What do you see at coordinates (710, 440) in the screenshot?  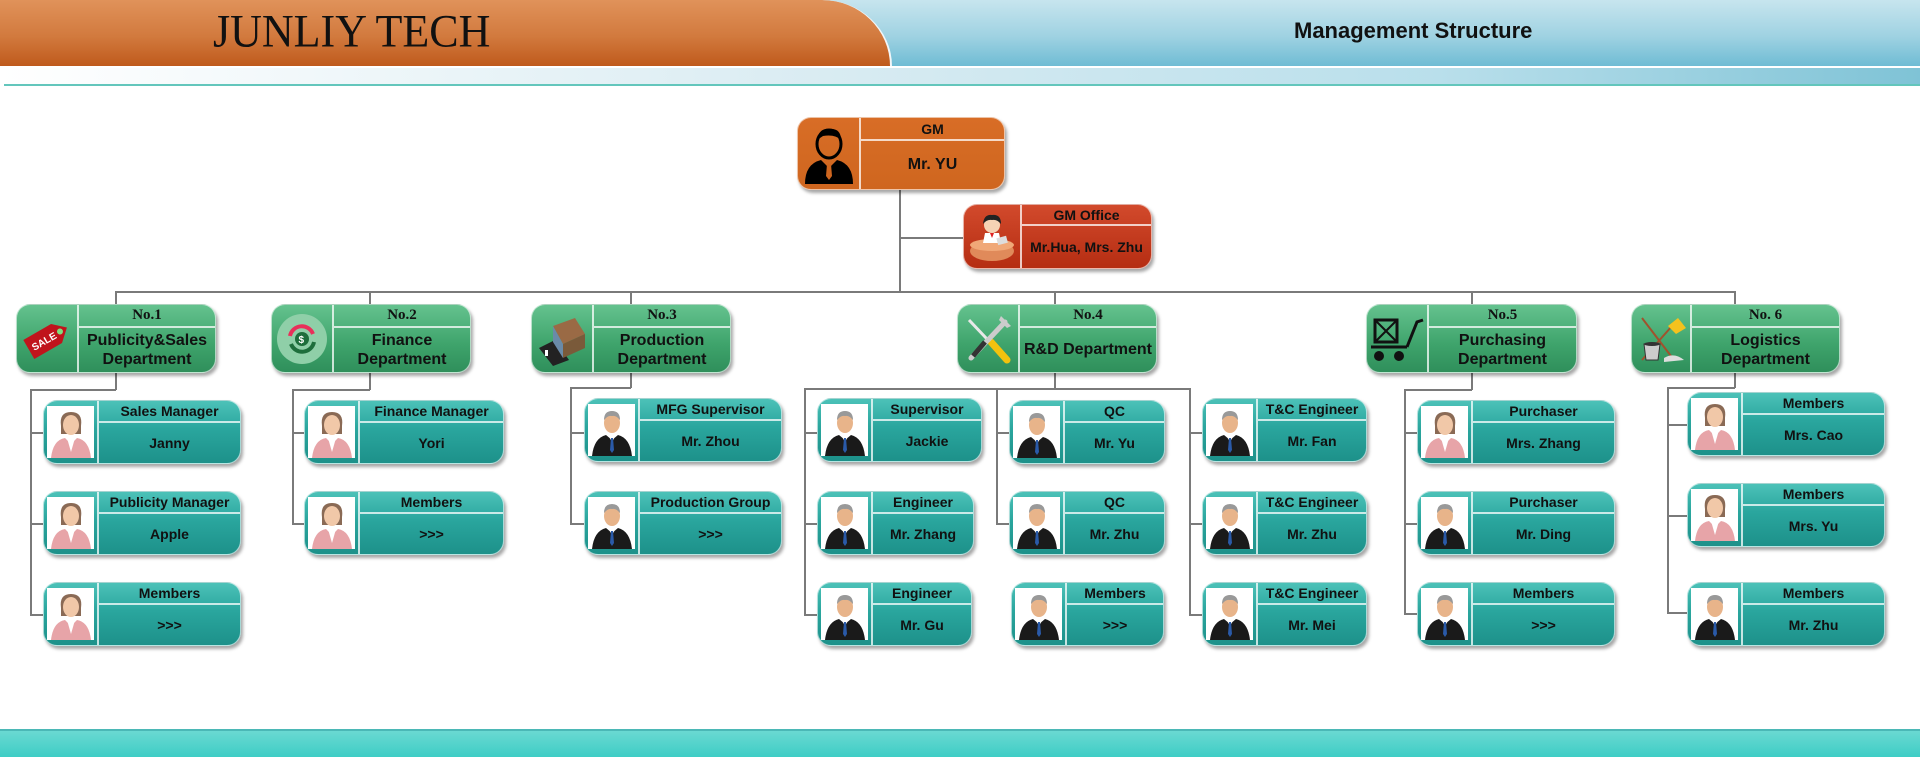 I see `staff-name: Mr. Zhou` at bounding box center [710, 440].